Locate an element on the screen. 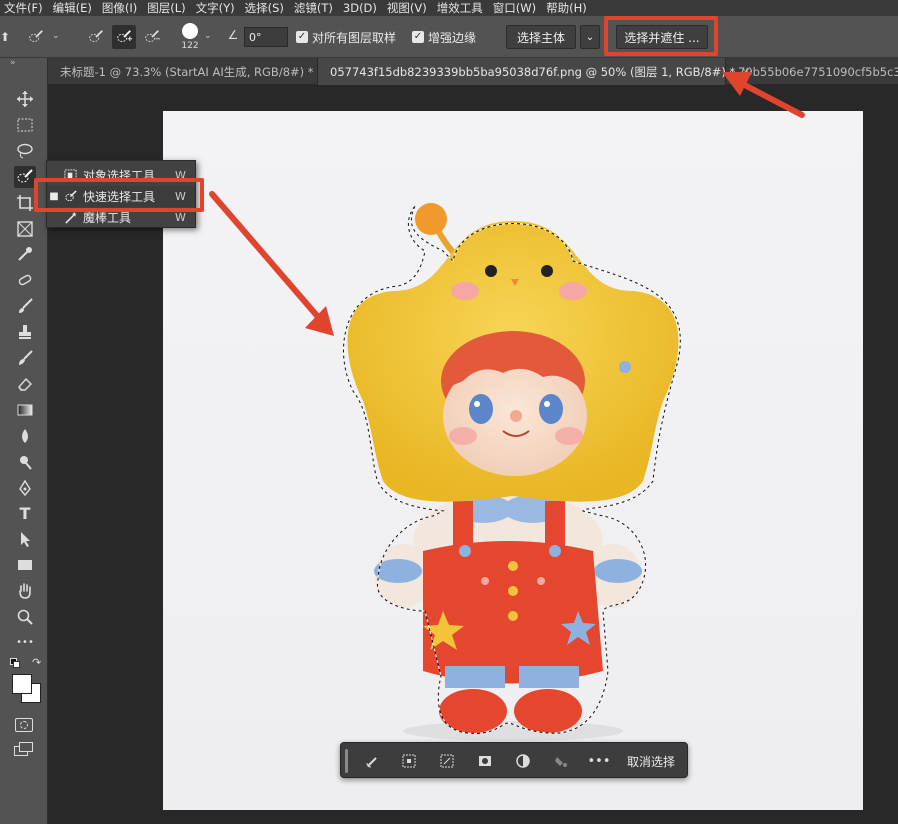 The image size is (898, 824). magic-wand-icon is located at coordinates (70, 217).